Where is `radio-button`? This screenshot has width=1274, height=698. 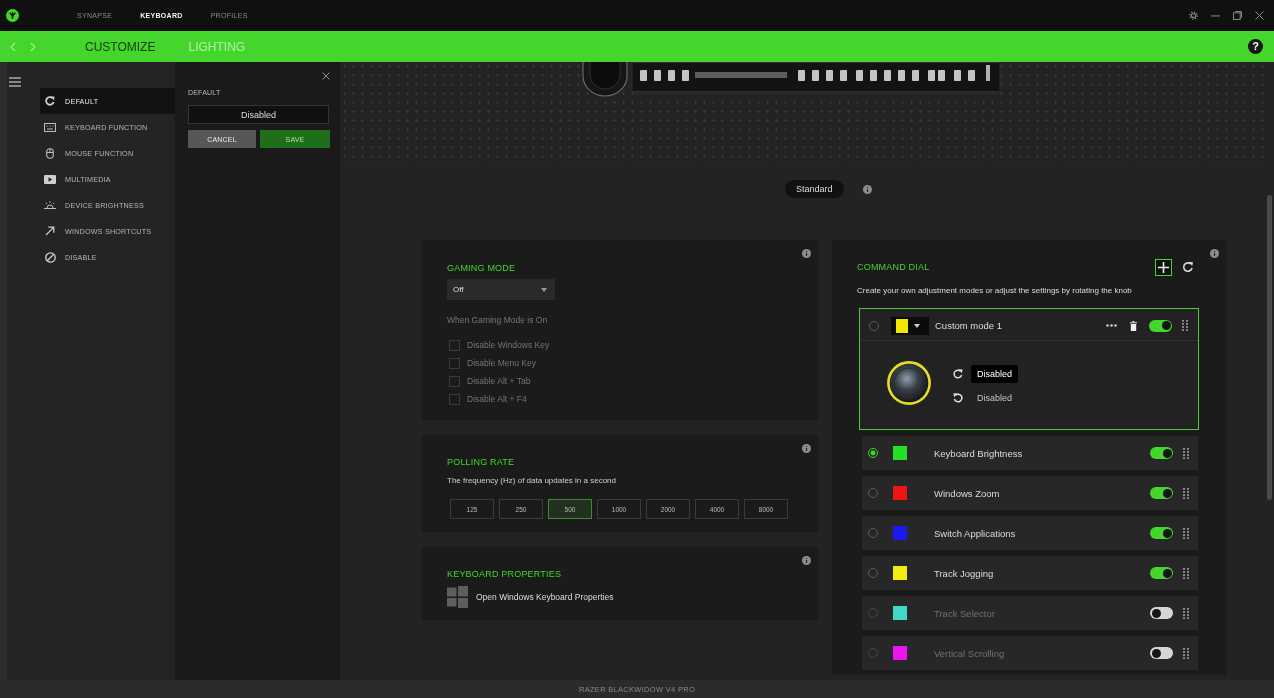
radio-button is located at coordinates (873, 453).